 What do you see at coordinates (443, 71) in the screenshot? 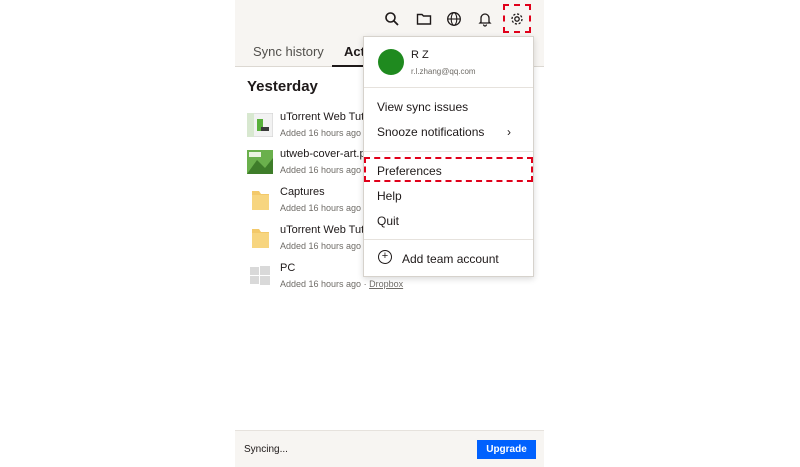
I see `user-email: r.l.zhang@qq.com` at bounding box center [443, 71].